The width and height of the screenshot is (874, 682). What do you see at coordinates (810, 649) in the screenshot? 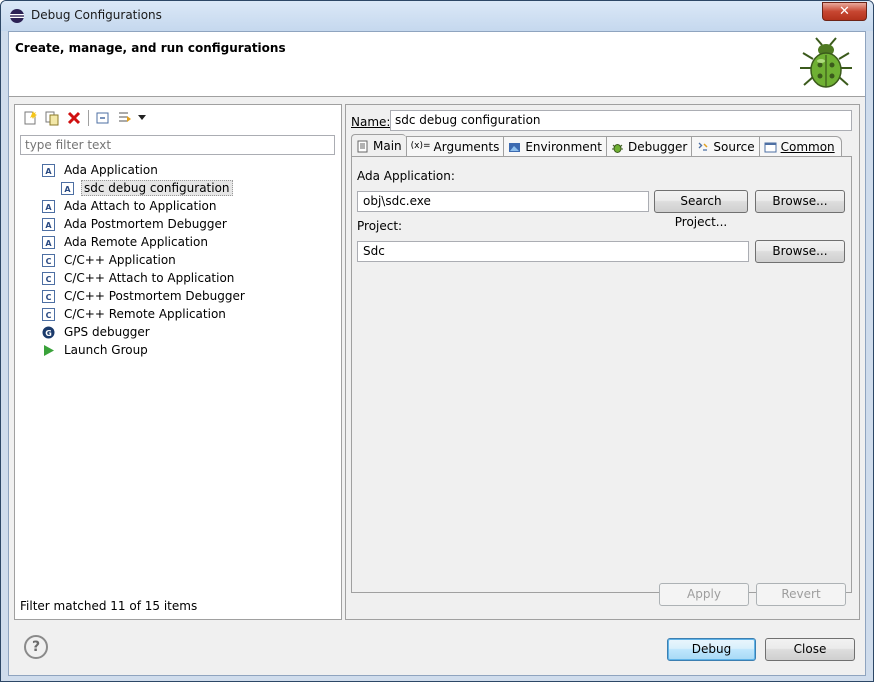
I see `close-button: Close` at bounding box center [810, 649].